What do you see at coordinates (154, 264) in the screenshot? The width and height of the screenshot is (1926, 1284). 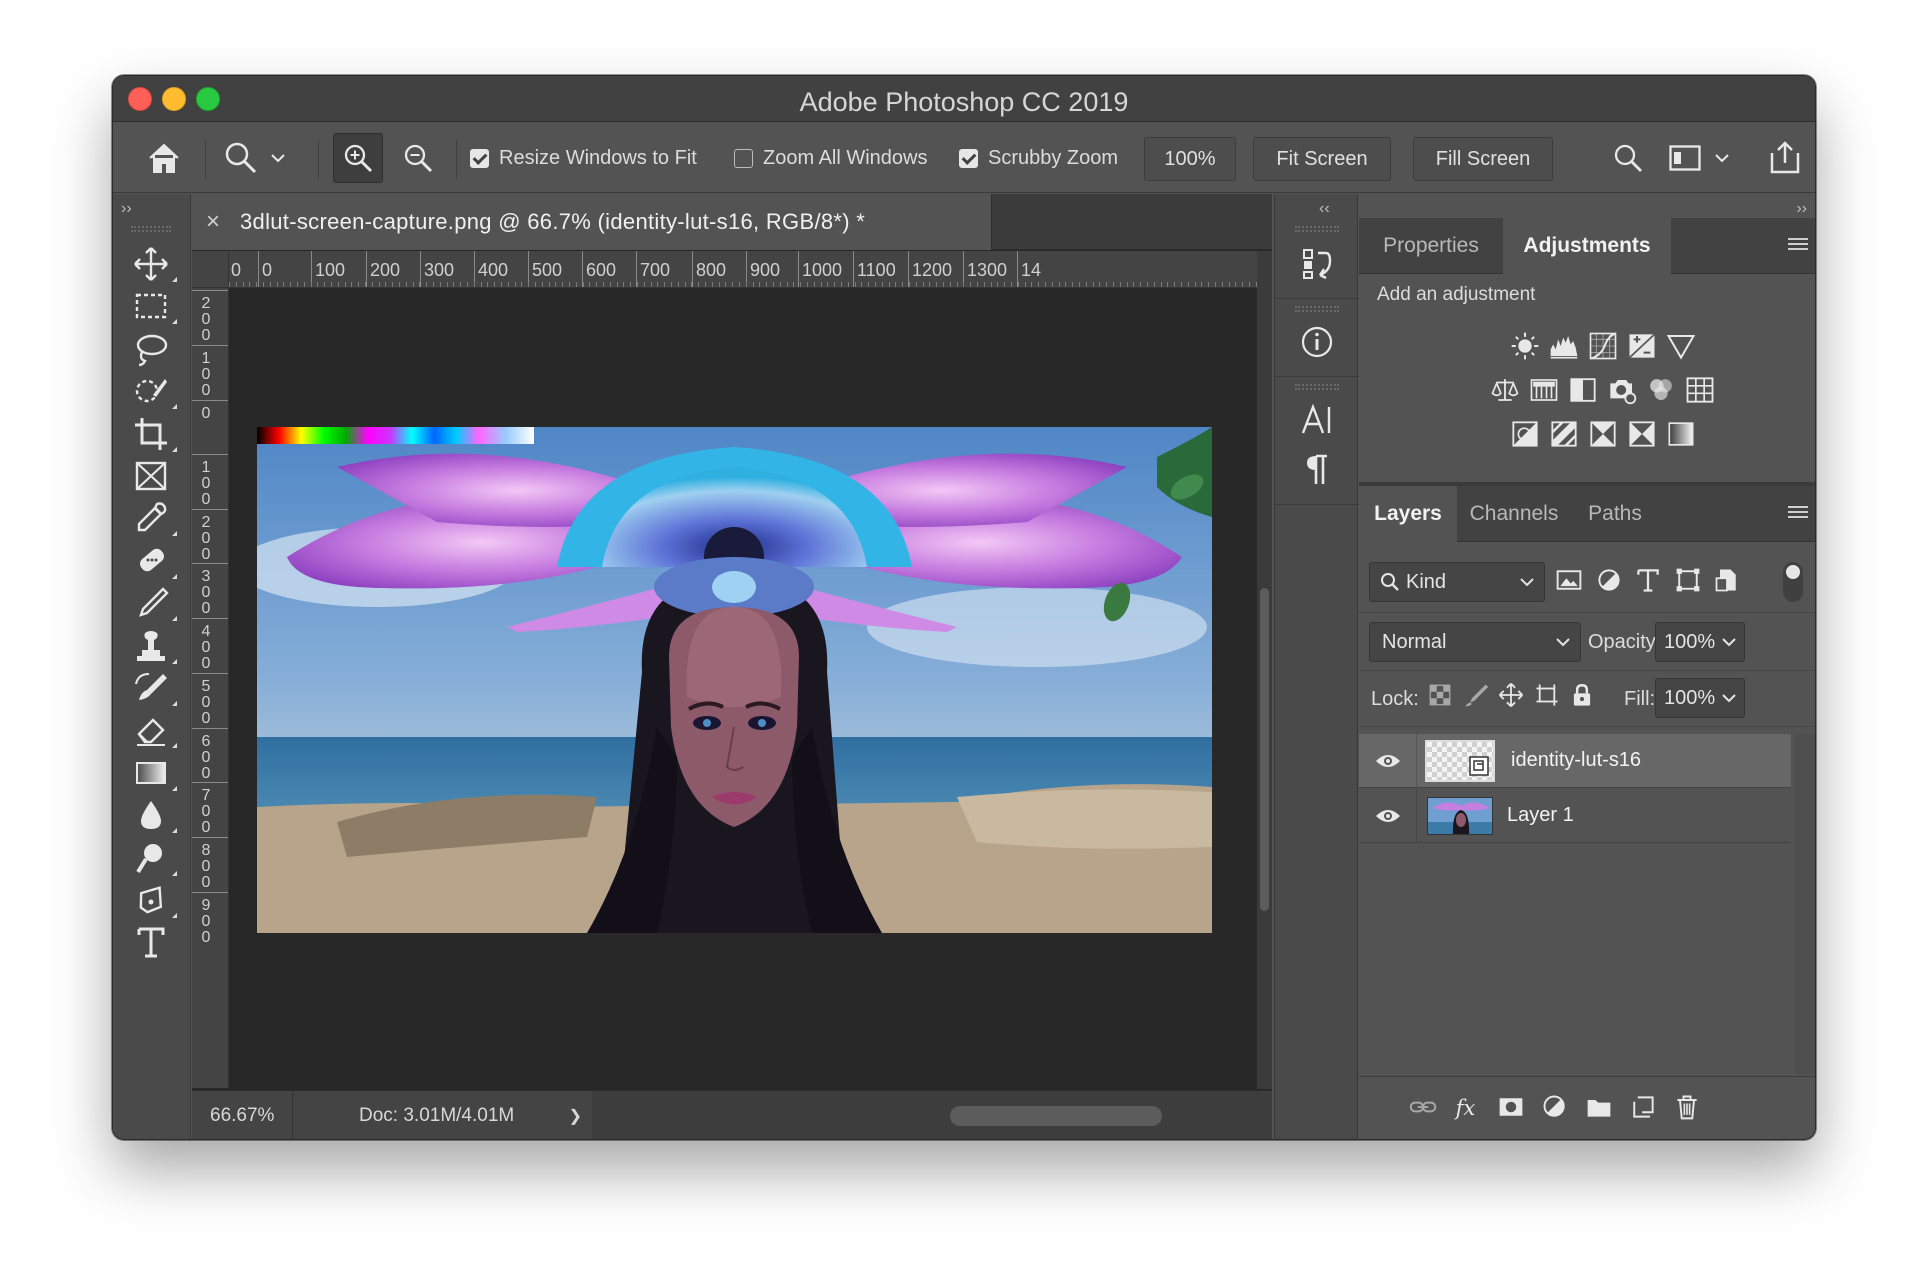 I see `move-tool` at bounding box center [154, 264].